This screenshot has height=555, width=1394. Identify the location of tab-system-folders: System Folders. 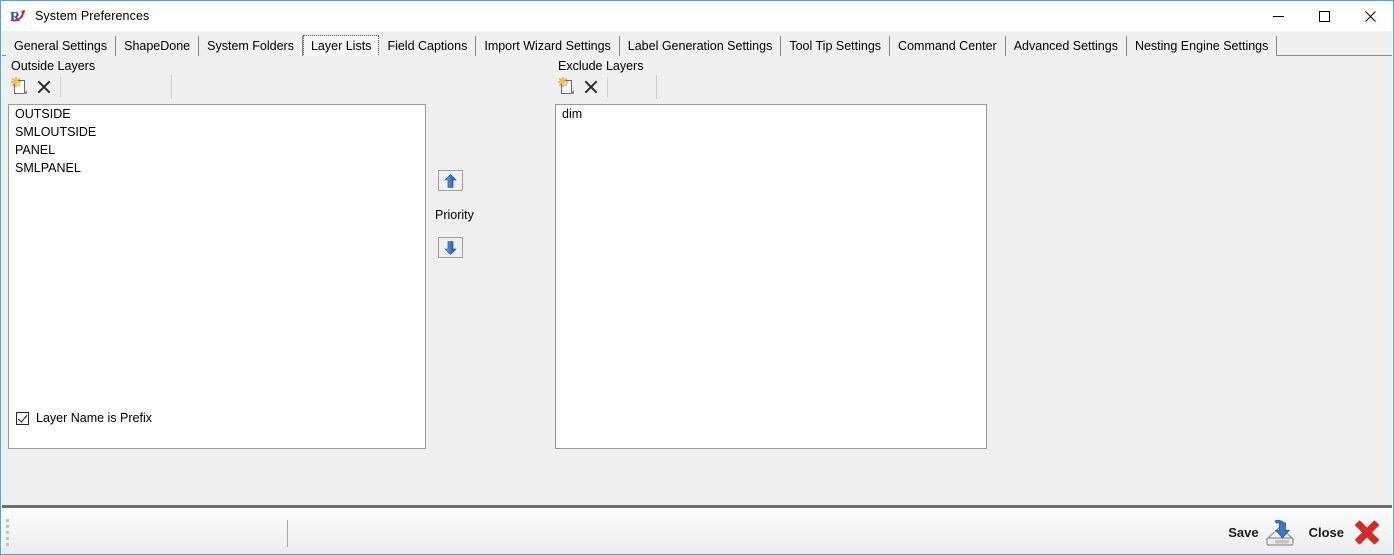
(251, 46).